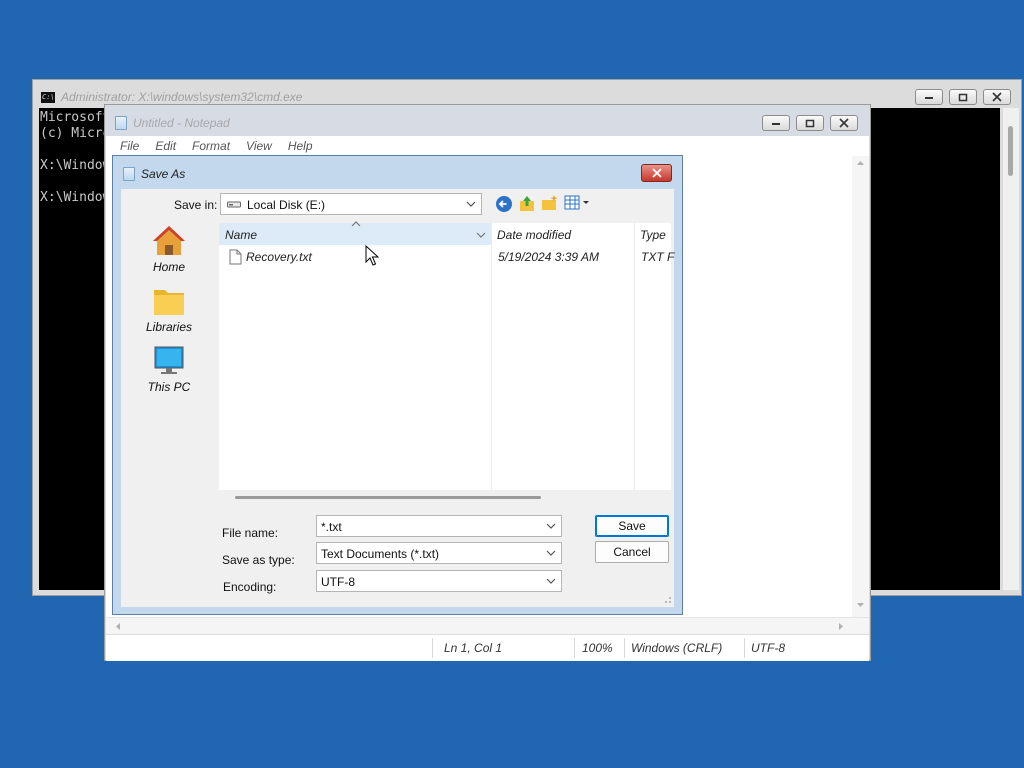 This screenshot has height=768, width=1024. What do you see at coordinates (338, 582) in the screenshot?
I see `encoding-value: UTF-8` at bounding box center [338, 582].